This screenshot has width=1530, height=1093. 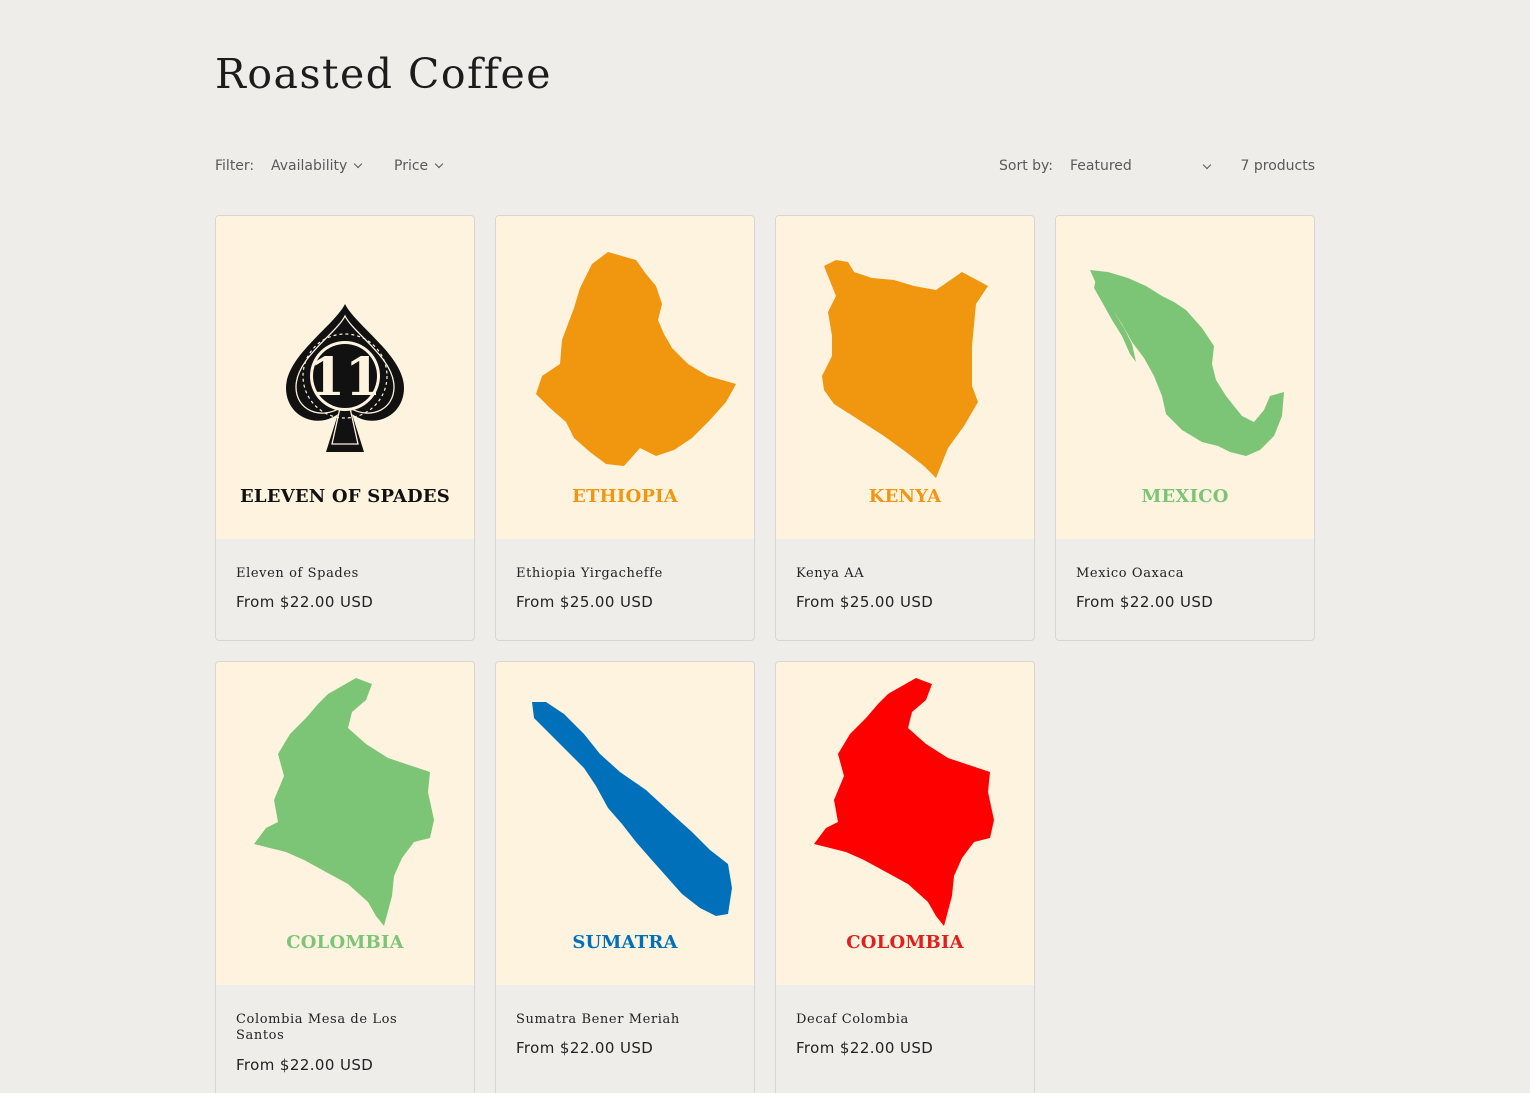 What do you see at coordinates (625, 942) in the screenshot?
I see `product-image-label: SUMATRA` at bounding box center [625, 942].